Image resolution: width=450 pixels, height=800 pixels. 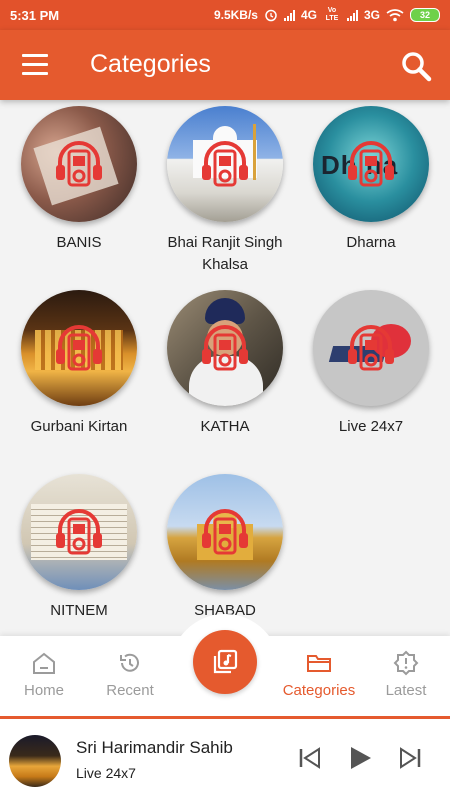 I want to click on category-thumb: Dh na, so click(x=371, y=164).